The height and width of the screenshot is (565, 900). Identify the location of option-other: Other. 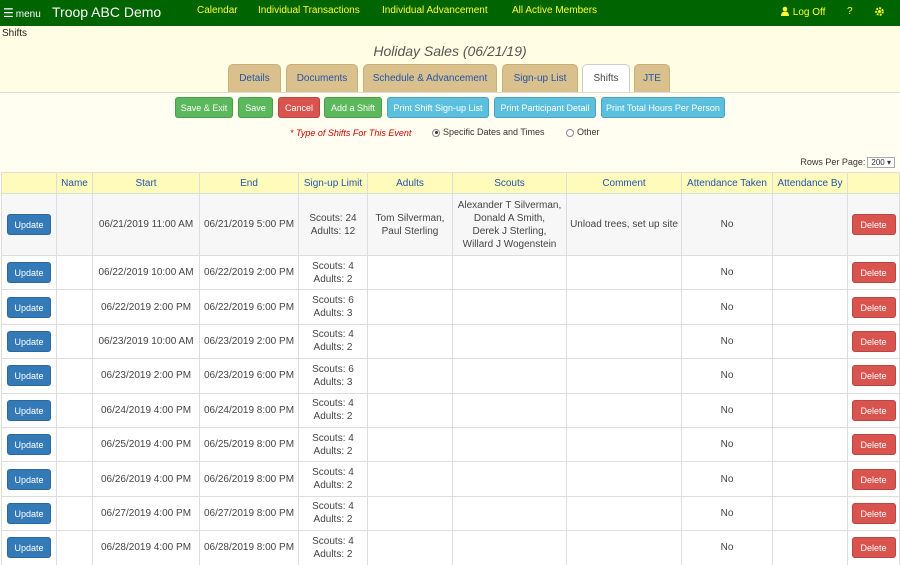
(583, 132).